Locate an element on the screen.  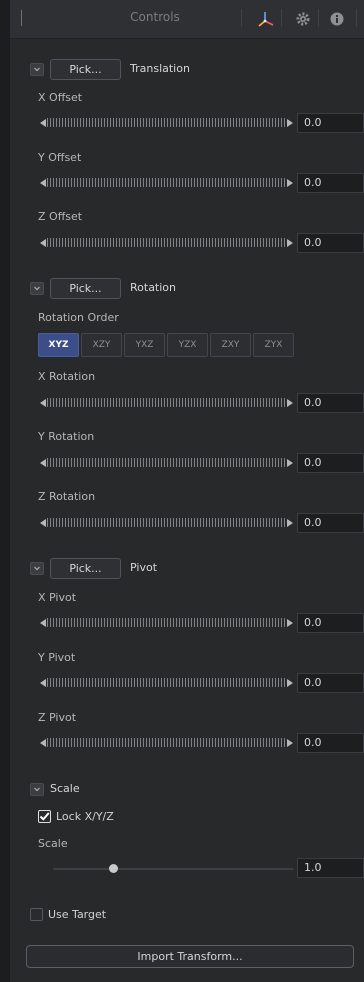
x-rotation-value: 0.0 is located at coordinates (330, 403).